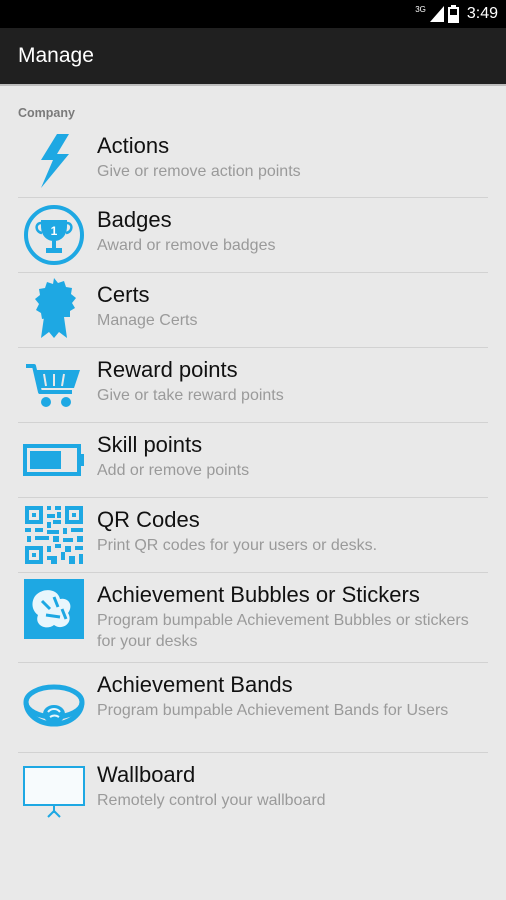 Image resolution: width=506 pixels, height=900 pixels. What do you see at coordinates (54, 705) in the screenshot?
I see `wristband-icon` at bounding box center [54, 705].